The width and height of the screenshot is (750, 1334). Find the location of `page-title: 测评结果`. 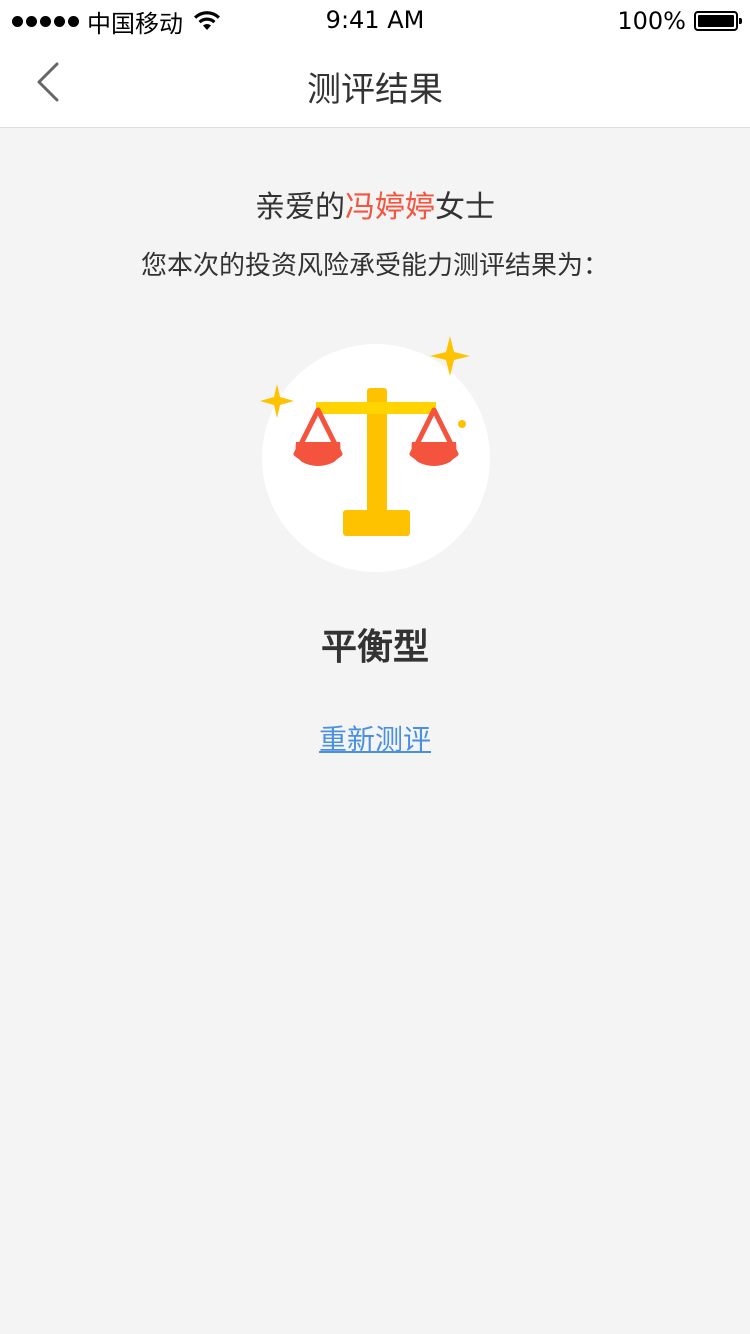

page-title: 测评结果 is located at coordinates (375, 90).